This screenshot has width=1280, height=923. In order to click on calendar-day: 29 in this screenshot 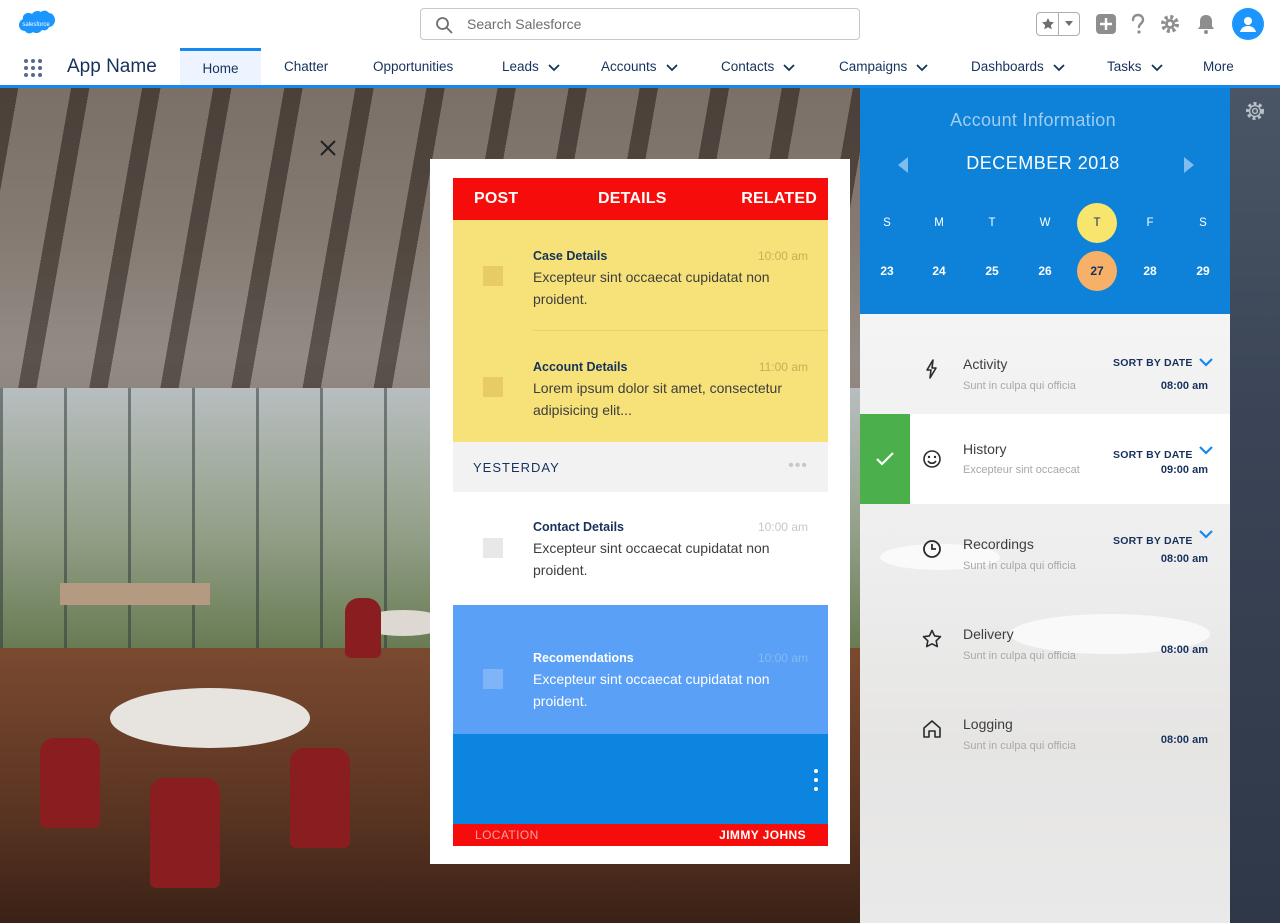, I will do `click(1203, 271)`.